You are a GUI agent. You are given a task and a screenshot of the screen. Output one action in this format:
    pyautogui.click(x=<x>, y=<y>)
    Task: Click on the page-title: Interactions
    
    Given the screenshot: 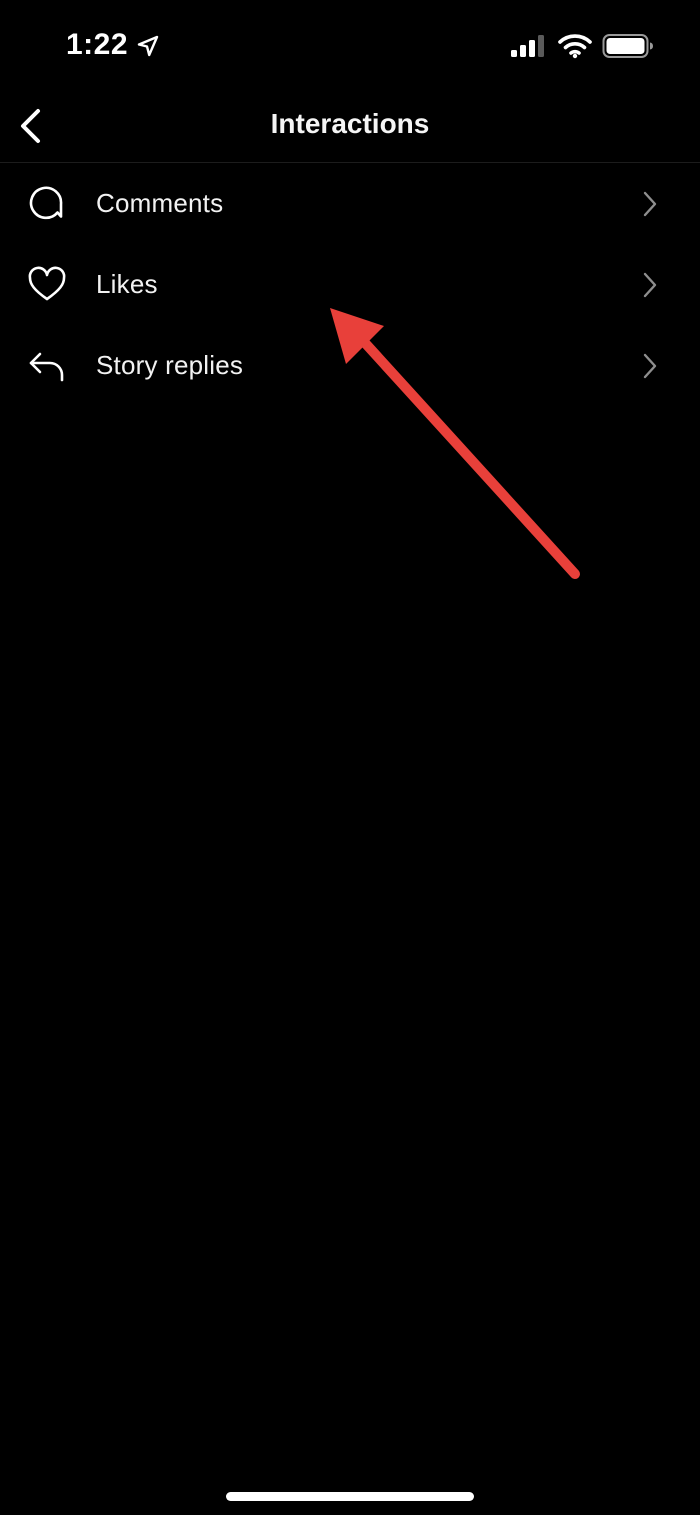 What is the action you would take?
    pyautogui.click(x=350, y=123)
    